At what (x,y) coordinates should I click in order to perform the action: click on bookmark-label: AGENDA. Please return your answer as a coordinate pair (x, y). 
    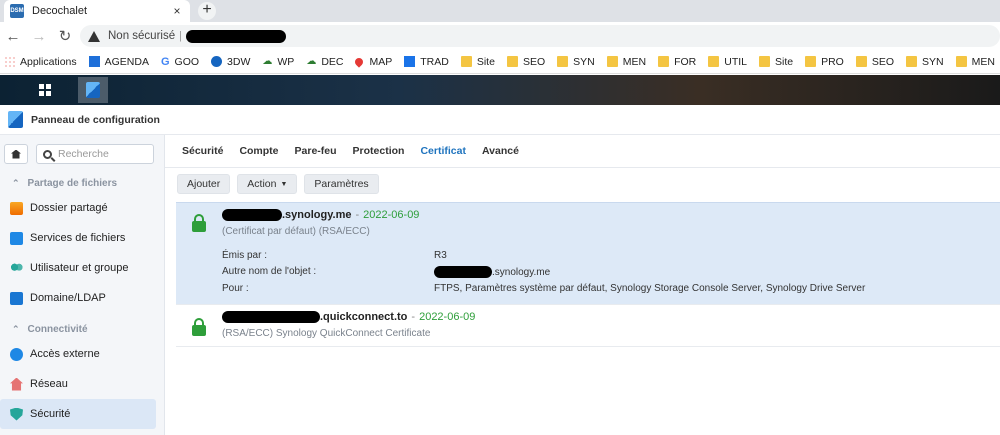
    Looking at the image, I should click on (126, 61).